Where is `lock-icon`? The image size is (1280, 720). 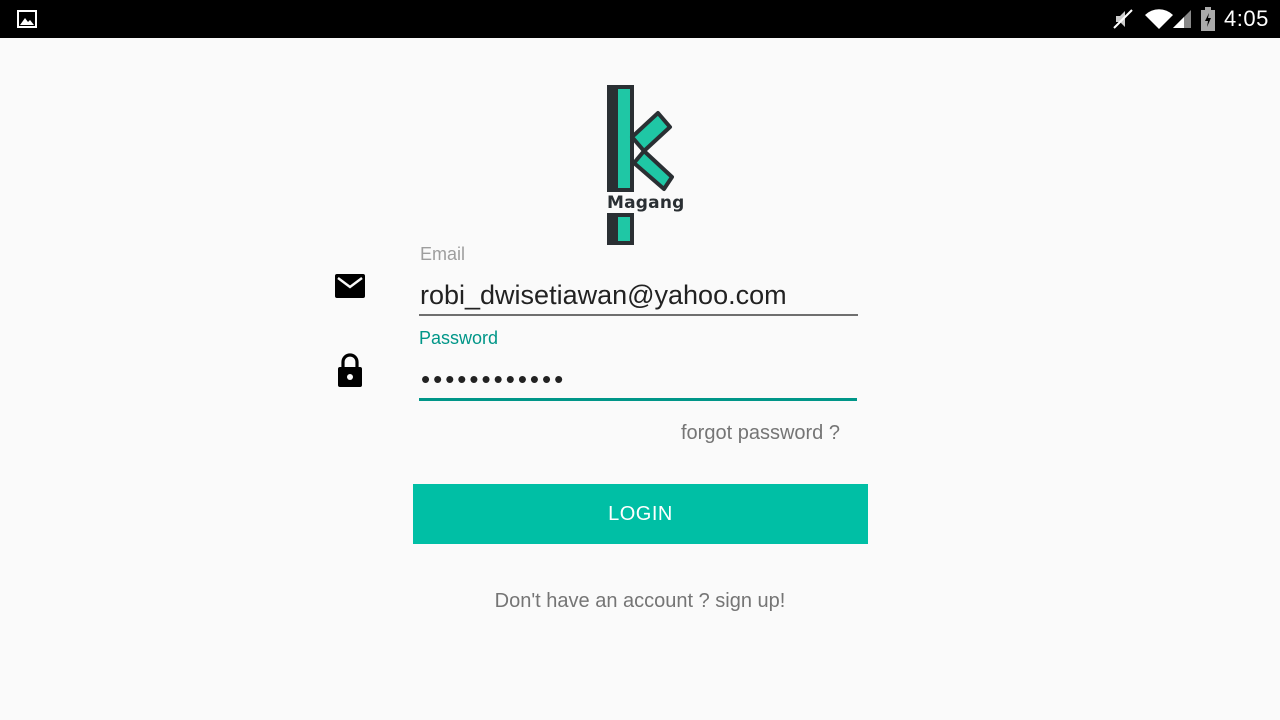 lock-icon is located at coordinates (350, 370).